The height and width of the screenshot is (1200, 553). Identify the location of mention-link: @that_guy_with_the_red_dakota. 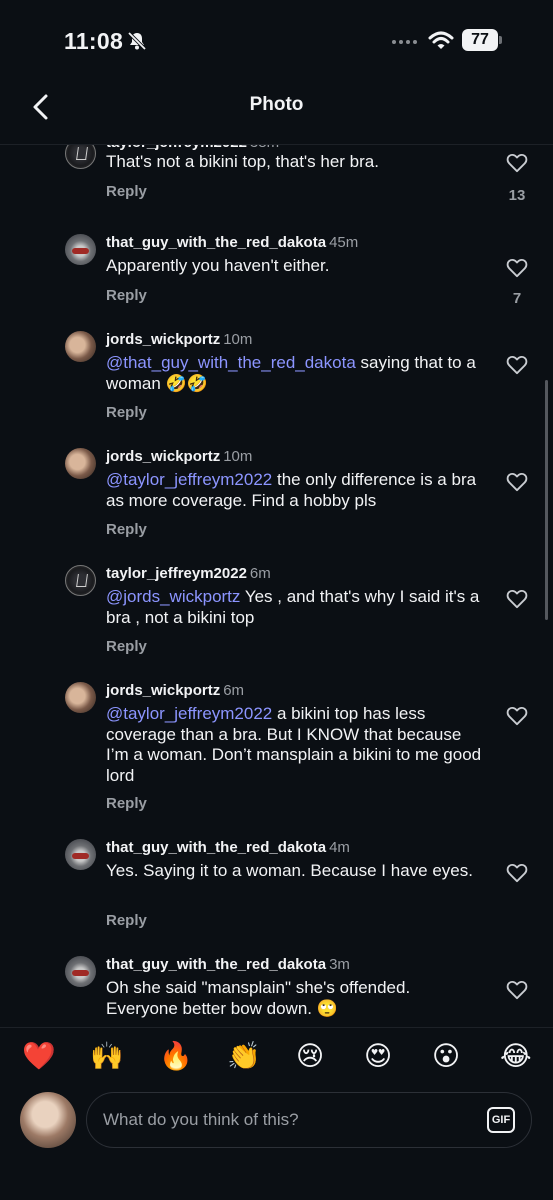
(231, 362).